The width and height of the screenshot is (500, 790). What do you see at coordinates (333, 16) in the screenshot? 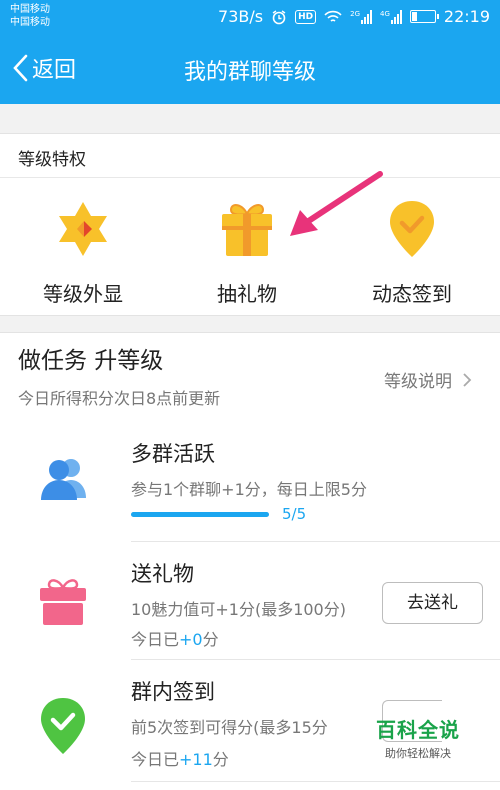
I see `wifi-icon` at bounding box center [333, 16].